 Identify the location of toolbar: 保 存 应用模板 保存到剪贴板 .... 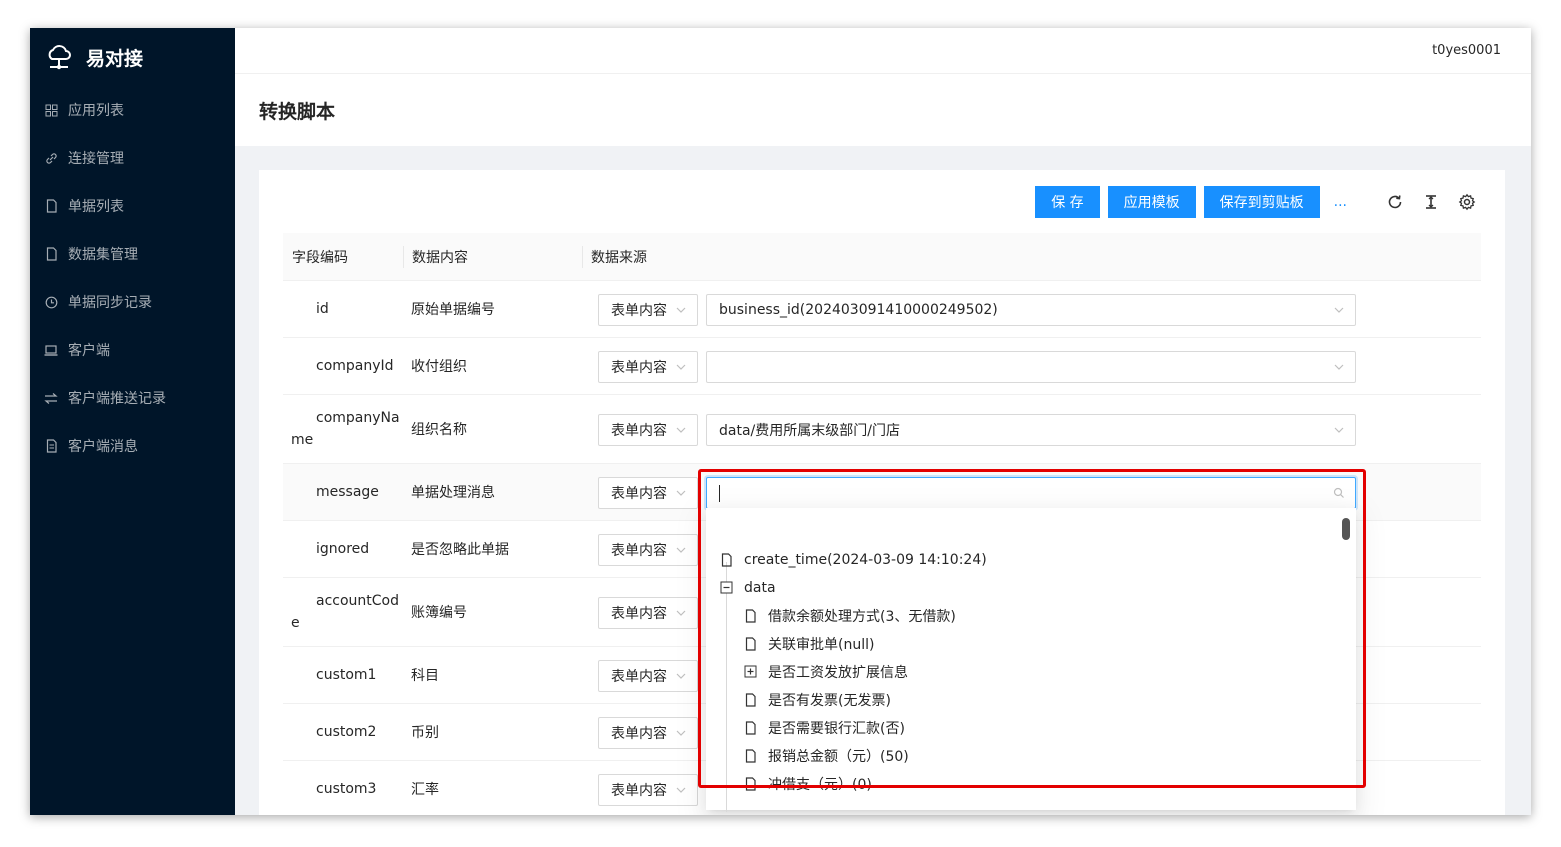
(1252, 202).